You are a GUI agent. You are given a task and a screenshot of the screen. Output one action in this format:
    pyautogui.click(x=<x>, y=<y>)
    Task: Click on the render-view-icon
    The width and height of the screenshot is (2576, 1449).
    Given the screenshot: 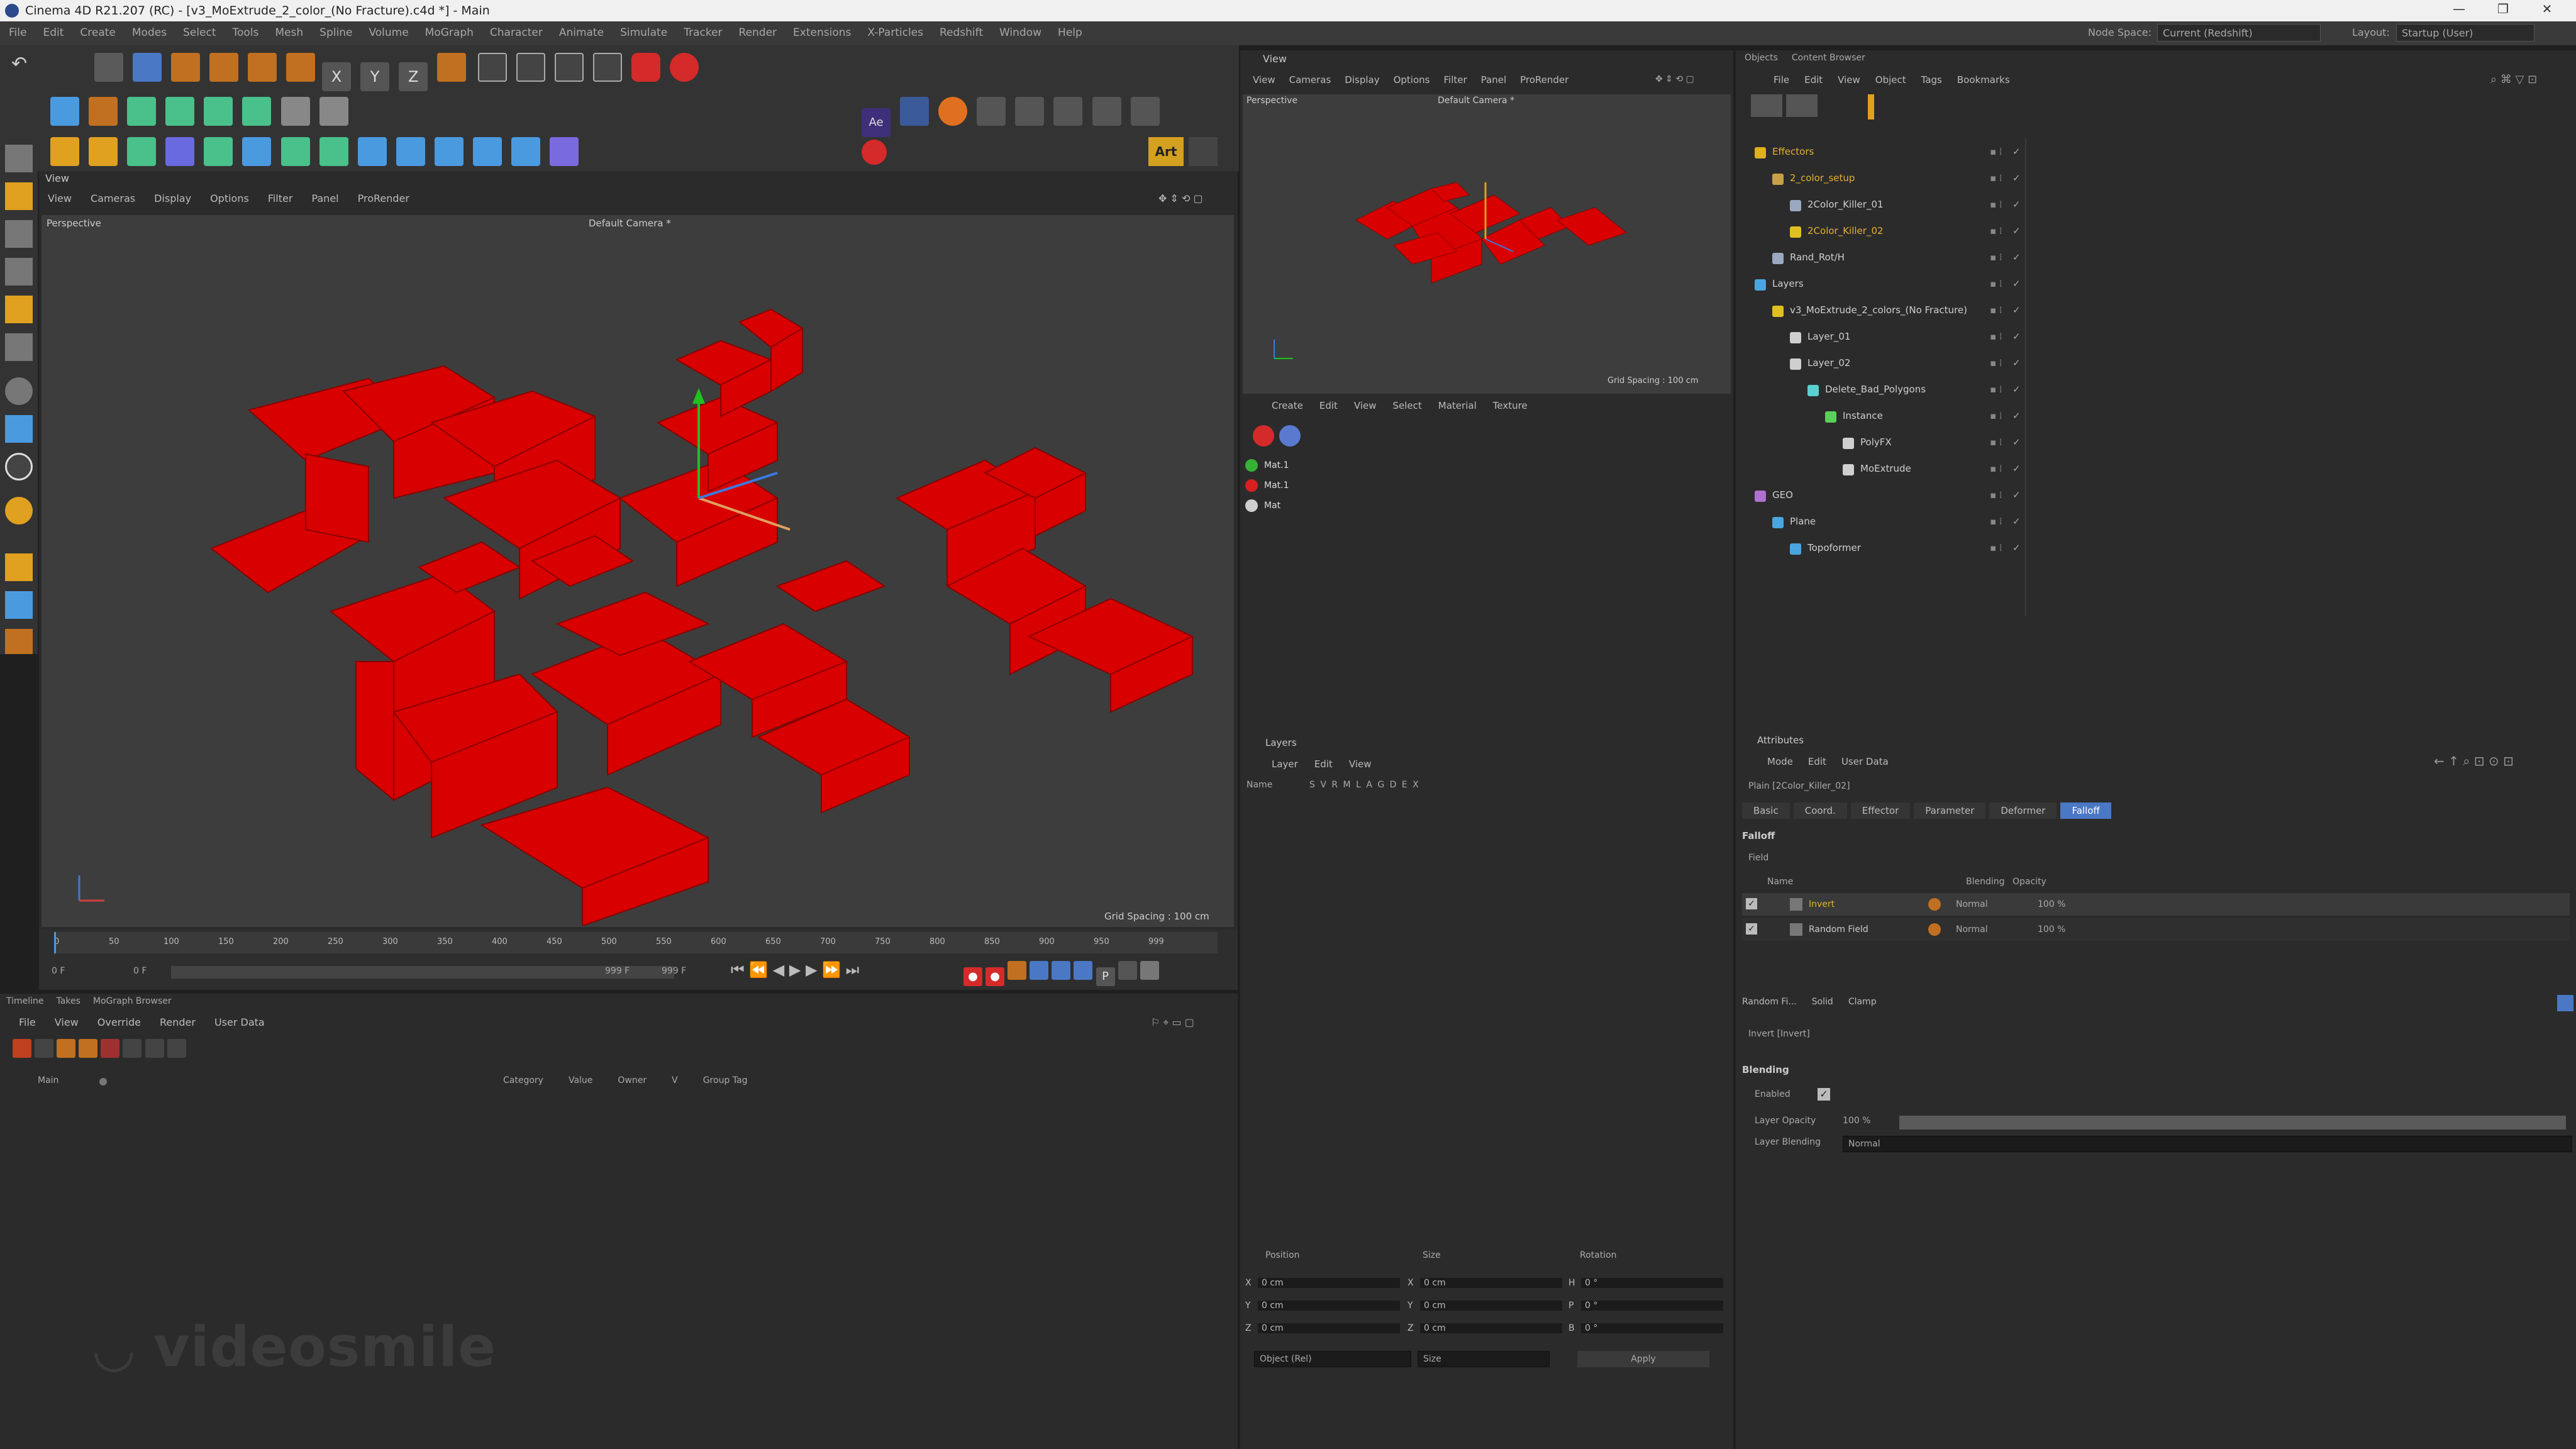 What is the action you would take?
    pyautogui.click(x=531, y=67)
    